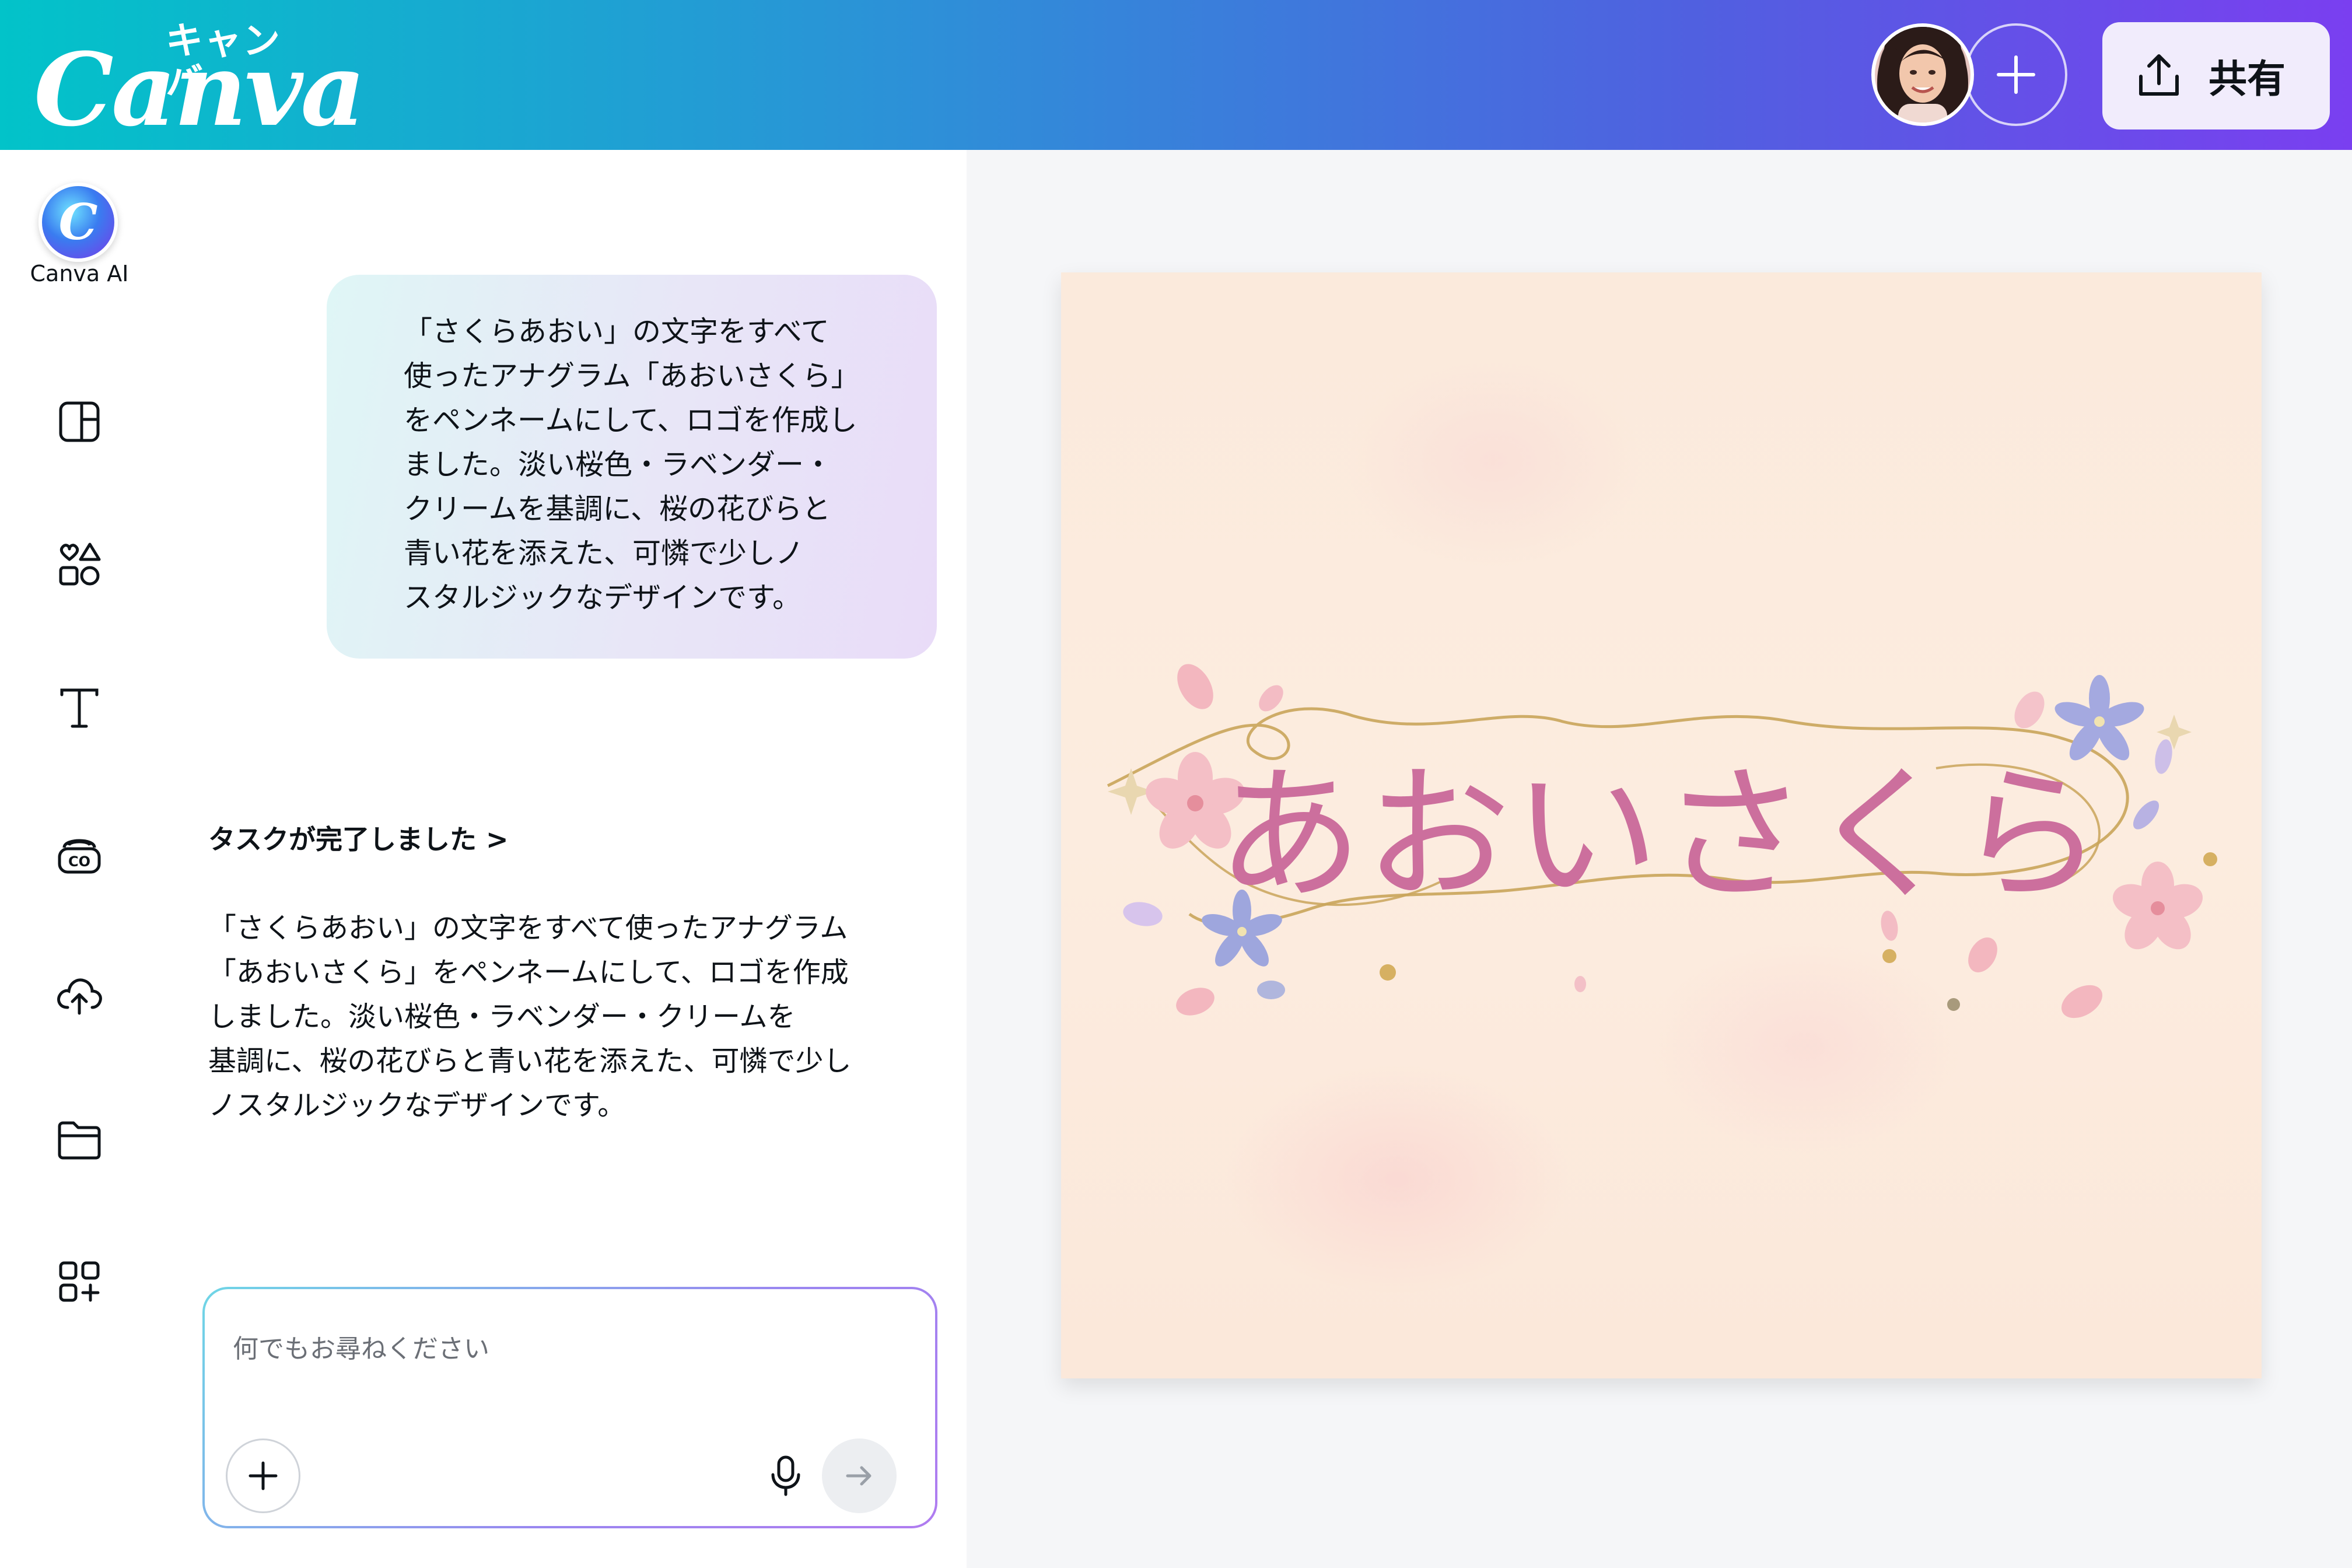  I want to click on prompt-input, so click(554, 1349).